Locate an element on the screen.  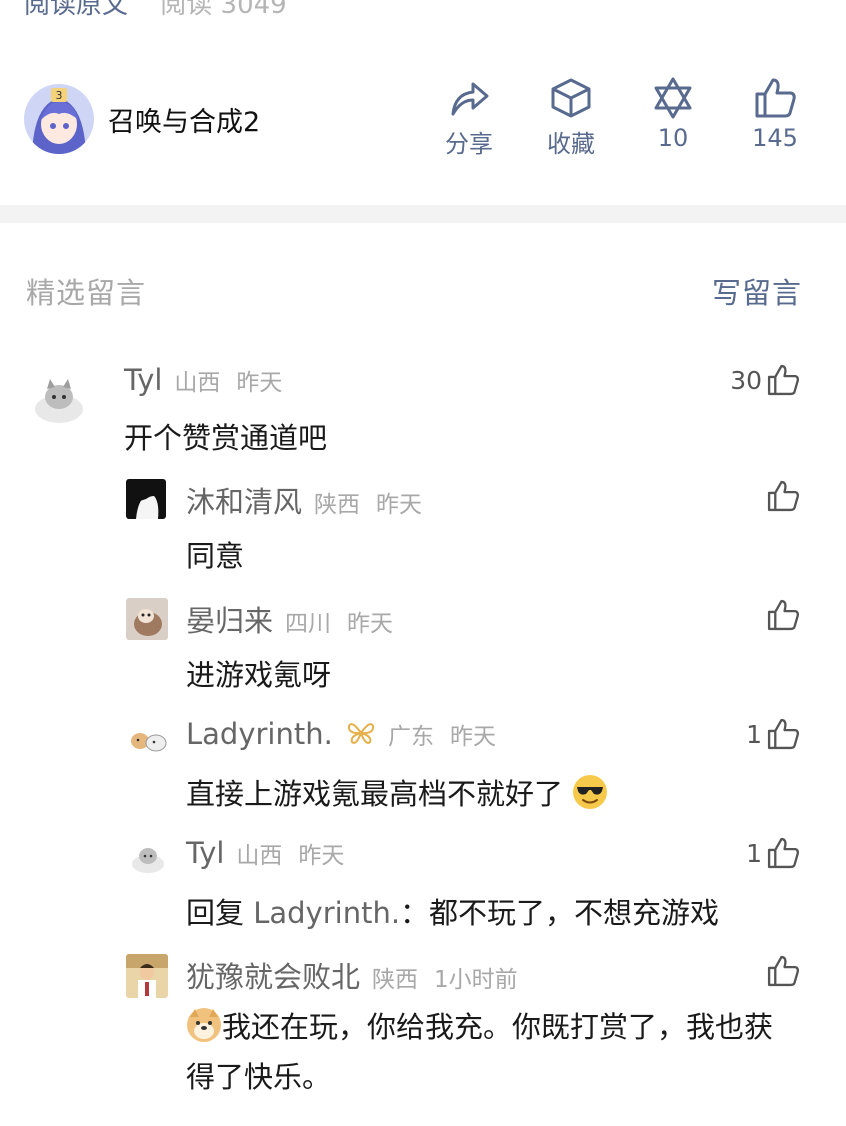
comment-region: 四川 is located at coordinates (308, 624).